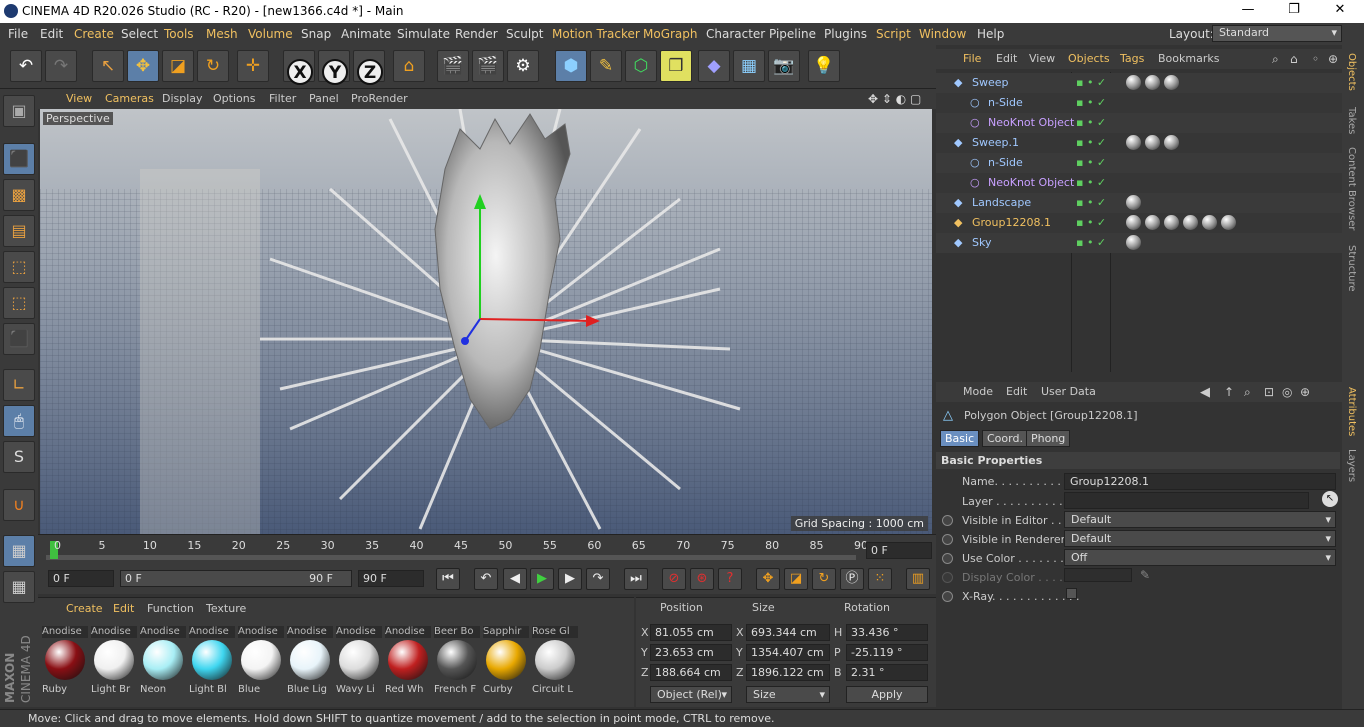  What do you see at coordinates (19, 551) in the screenshot?
I see `workplane-lock-button: ▦` at bounding box center [19, 551].